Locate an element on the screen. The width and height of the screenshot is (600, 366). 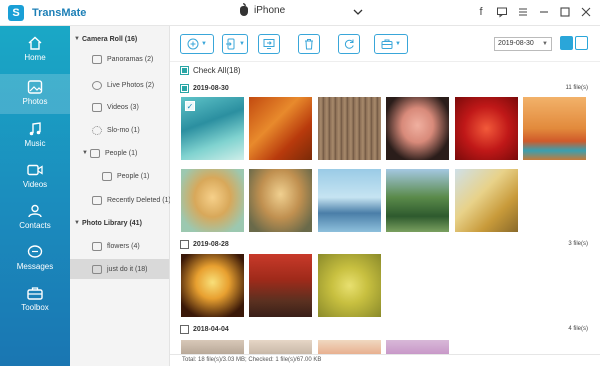
tree-live-photos: Live Photos (2) is located at coordinates (123, 85).